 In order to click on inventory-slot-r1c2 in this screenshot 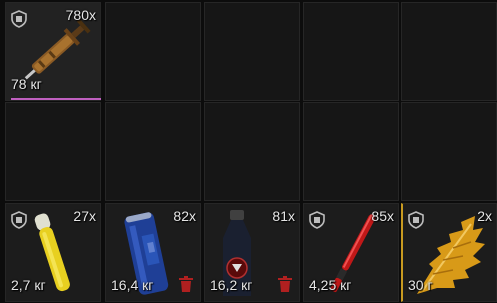, I will do `click(153, 51)`.